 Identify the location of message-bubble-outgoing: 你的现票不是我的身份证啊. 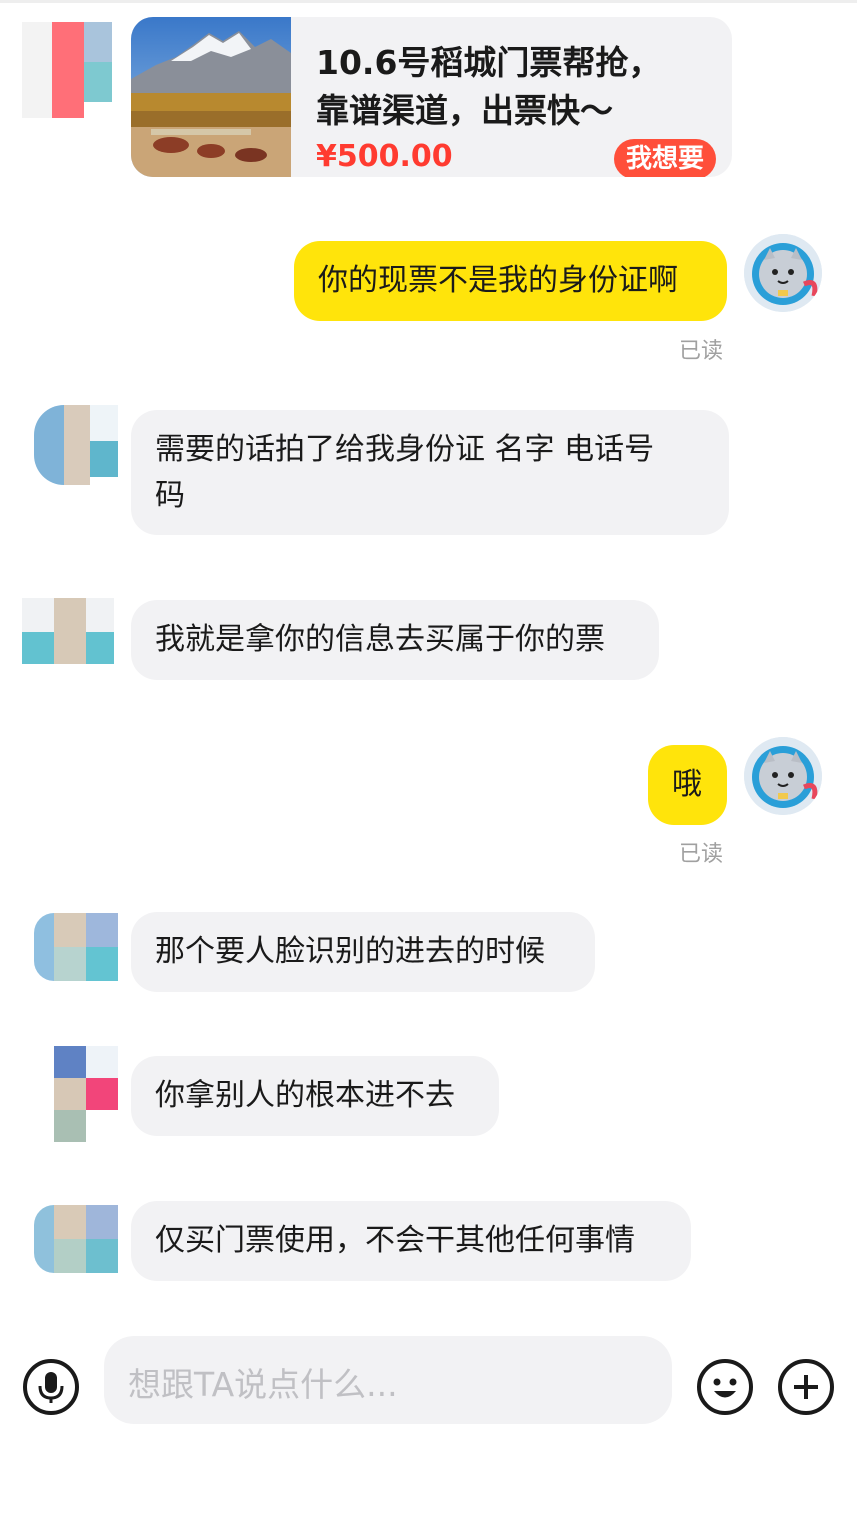
(510, 281).